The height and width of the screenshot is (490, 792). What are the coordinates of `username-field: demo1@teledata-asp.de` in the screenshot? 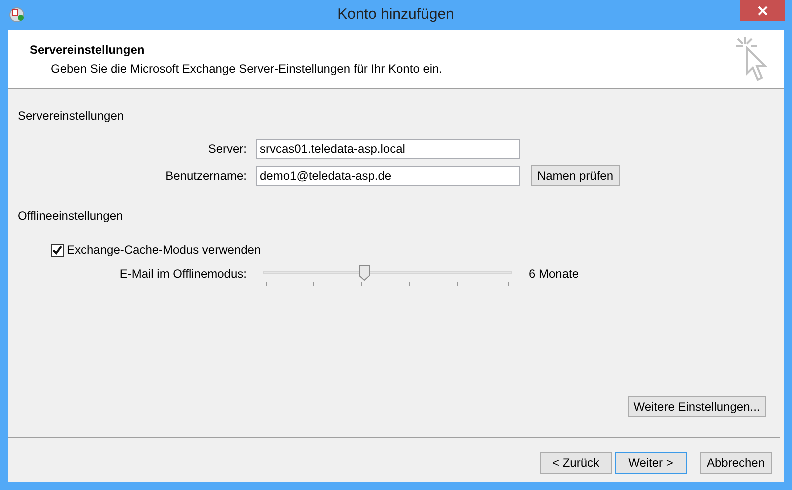 It's located at (388, 176).